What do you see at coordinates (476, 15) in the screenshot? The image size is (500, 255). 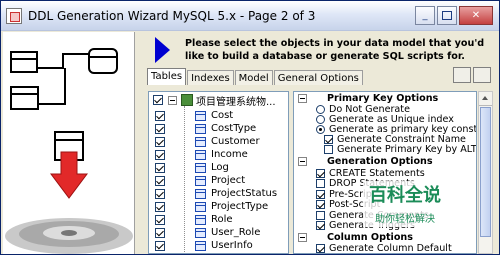 I see `close-button: ✕` at bounding box center [476, 15].